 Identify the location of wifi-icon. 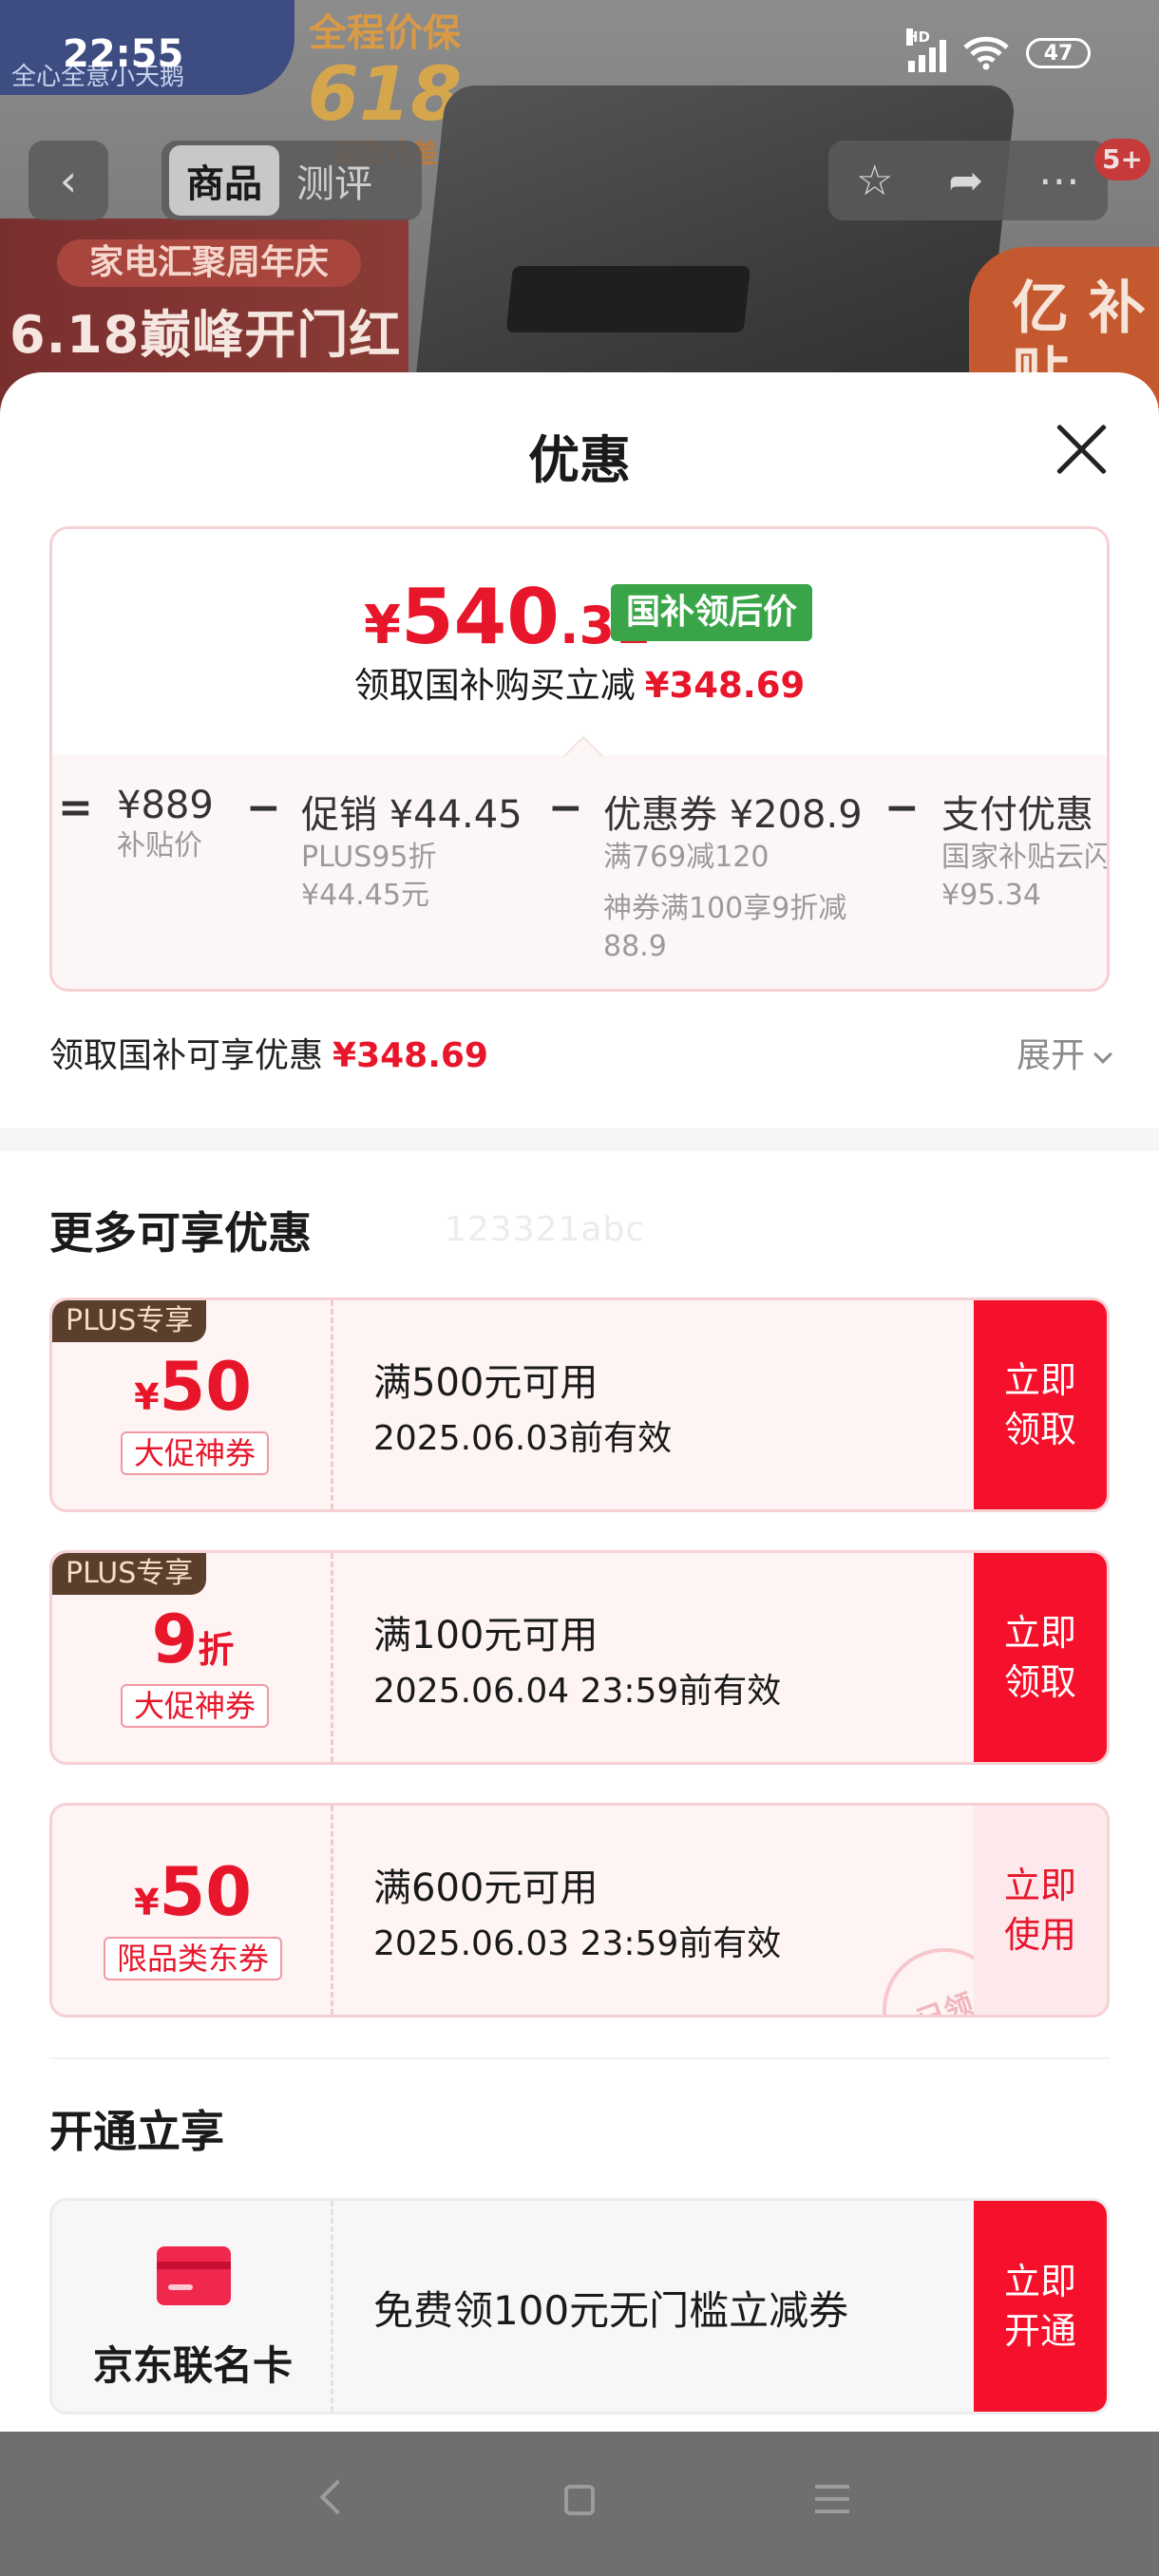
(986, 53).